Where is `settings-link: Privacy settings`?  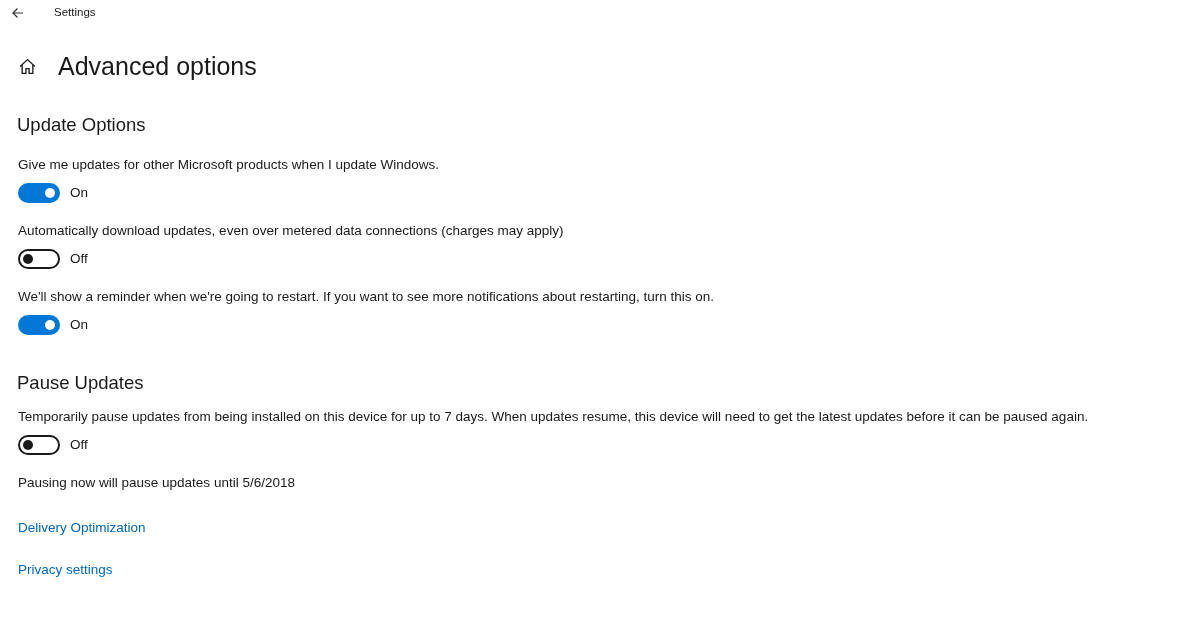
settings-link: Privacy settings is located at coordinates (65, 569).